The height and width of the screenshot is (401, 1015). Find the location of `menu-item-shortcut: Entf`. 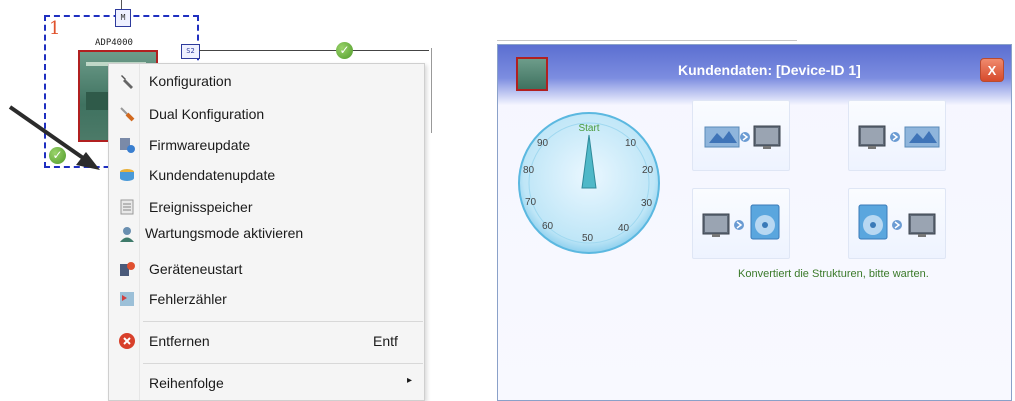

menu-item-shortcut: Entf is located at coordinates (385, 341).